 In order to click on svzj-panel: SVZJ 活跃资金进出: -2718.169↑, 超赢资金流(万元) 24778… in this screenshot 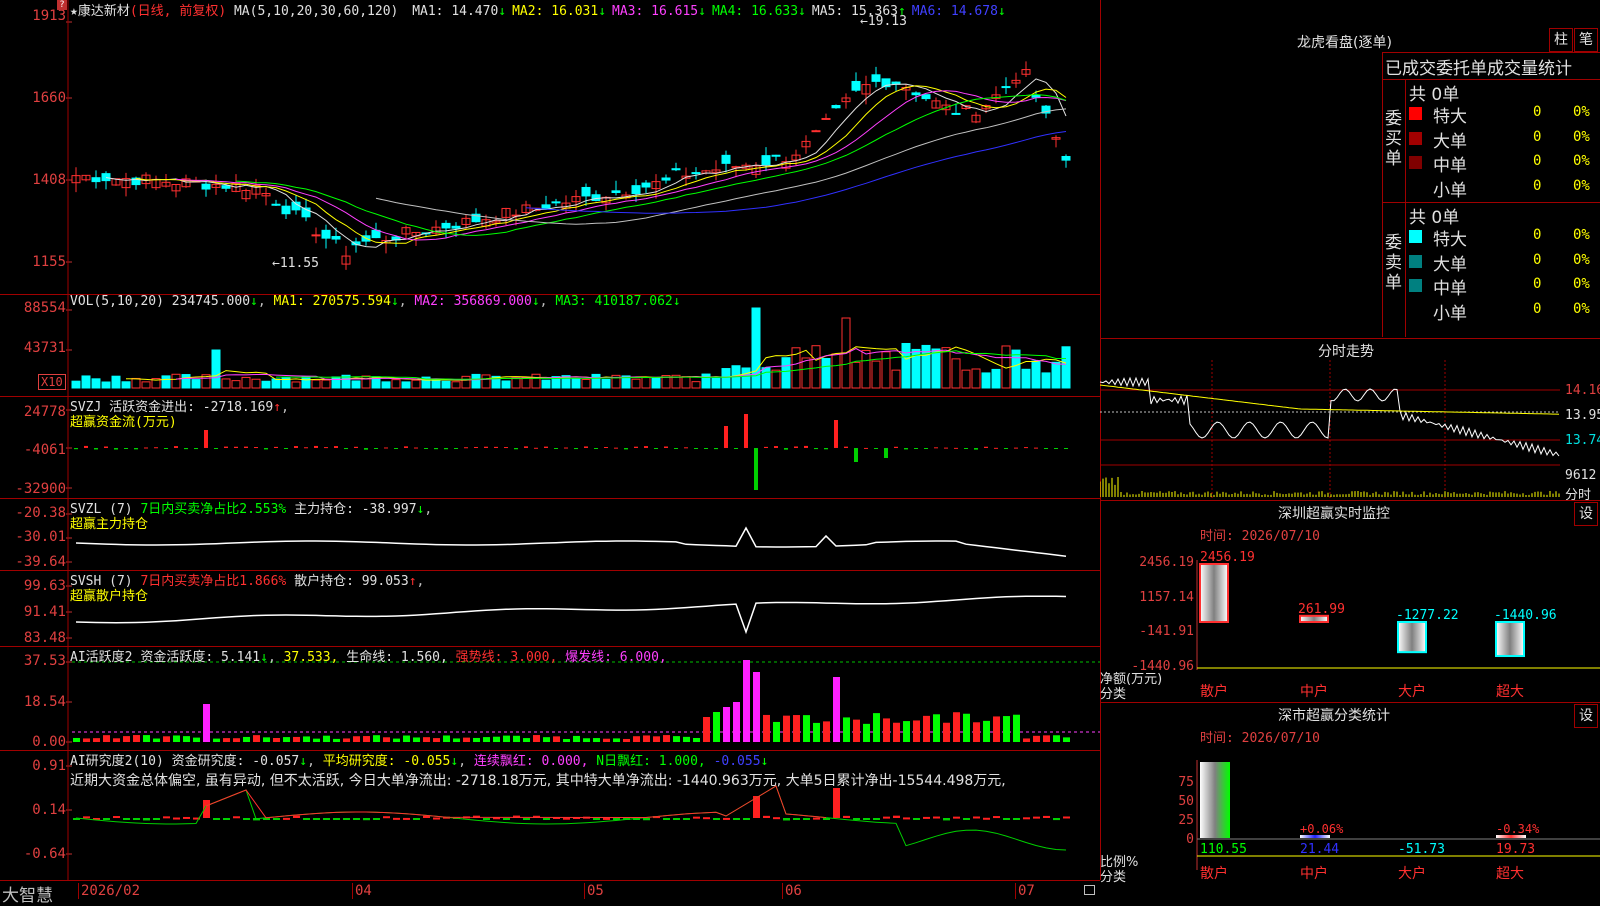, I will do `click(550, 447)`.